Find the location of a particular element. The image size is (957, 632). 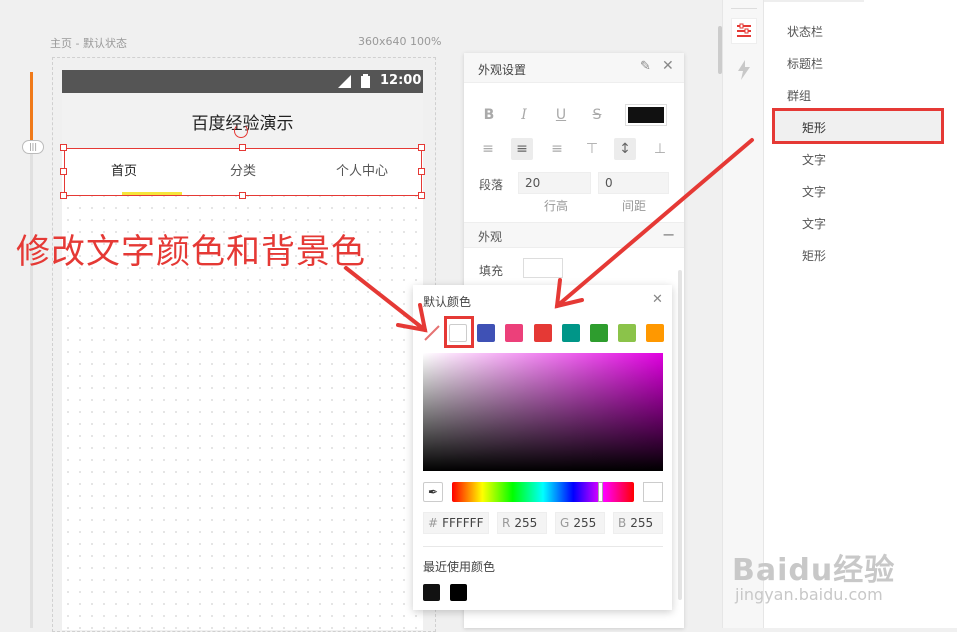

signal-icon is located at coordinates (344, 81).